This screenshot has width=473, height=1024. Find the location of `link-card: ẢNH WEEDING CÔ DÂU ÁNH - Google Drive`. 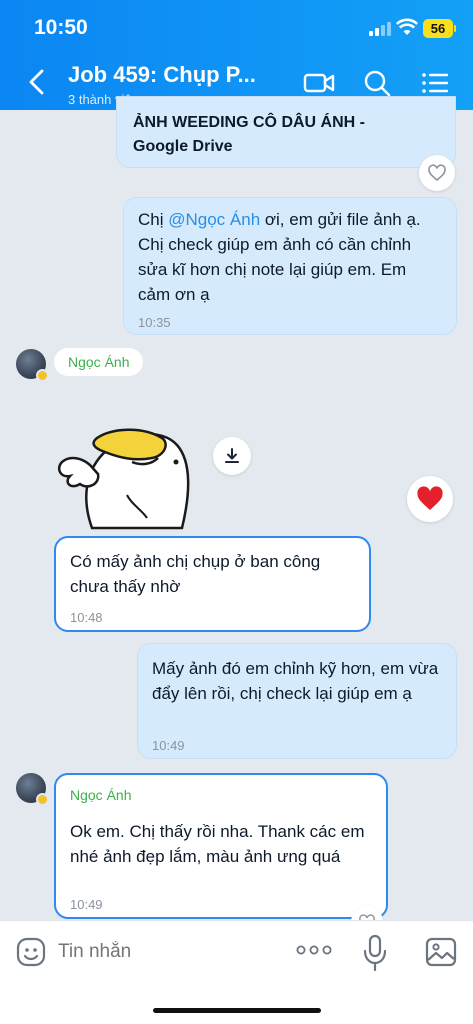

link-card: ẢNH WEEDING CÔ DÂU ÁNH - Google Drive is located at coordinates (286, 132).